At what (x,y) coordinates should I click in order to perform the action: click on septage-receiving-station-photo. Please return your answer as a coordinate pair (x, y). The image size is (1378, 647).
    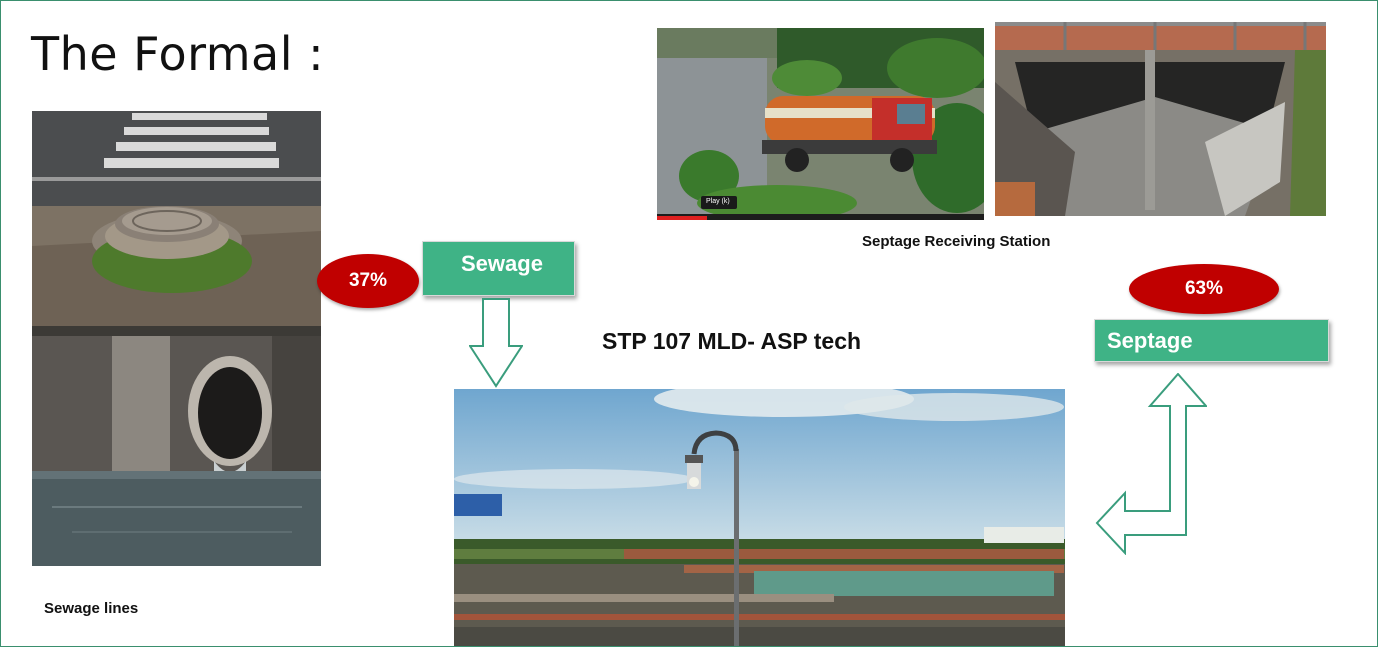
    Looking at the image, I should click on (1160, 119).